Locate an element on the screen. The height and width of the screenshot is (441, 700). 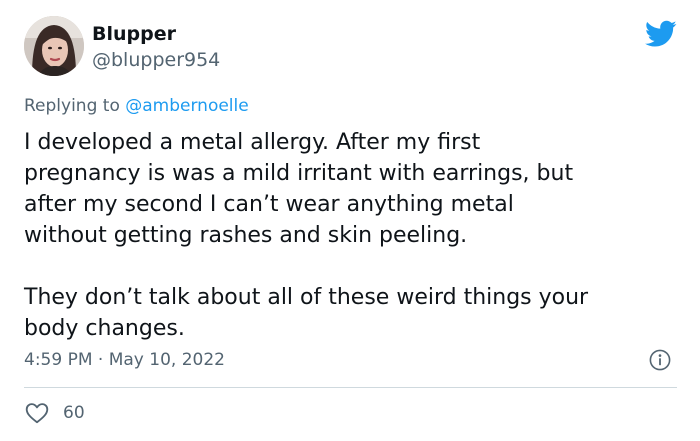
tweet-line: body changes. is located at coordinates (104, 328).